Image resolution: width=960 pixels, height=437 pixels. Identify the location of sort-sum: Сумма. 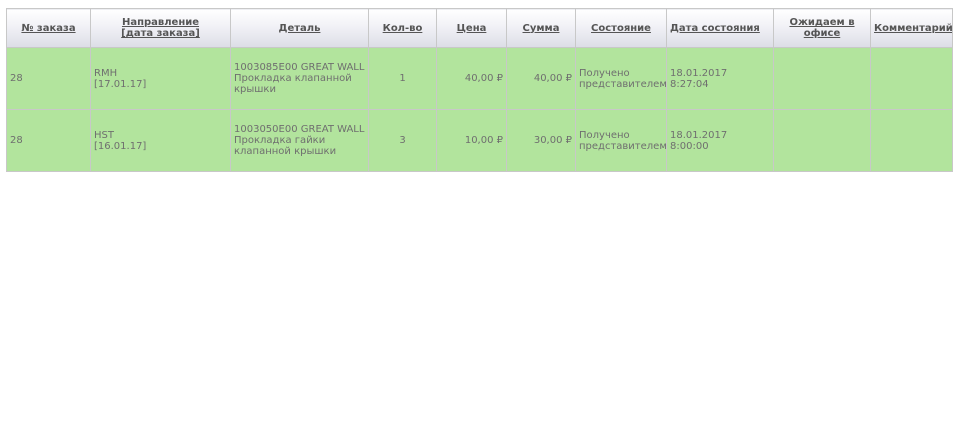
(541, 28).